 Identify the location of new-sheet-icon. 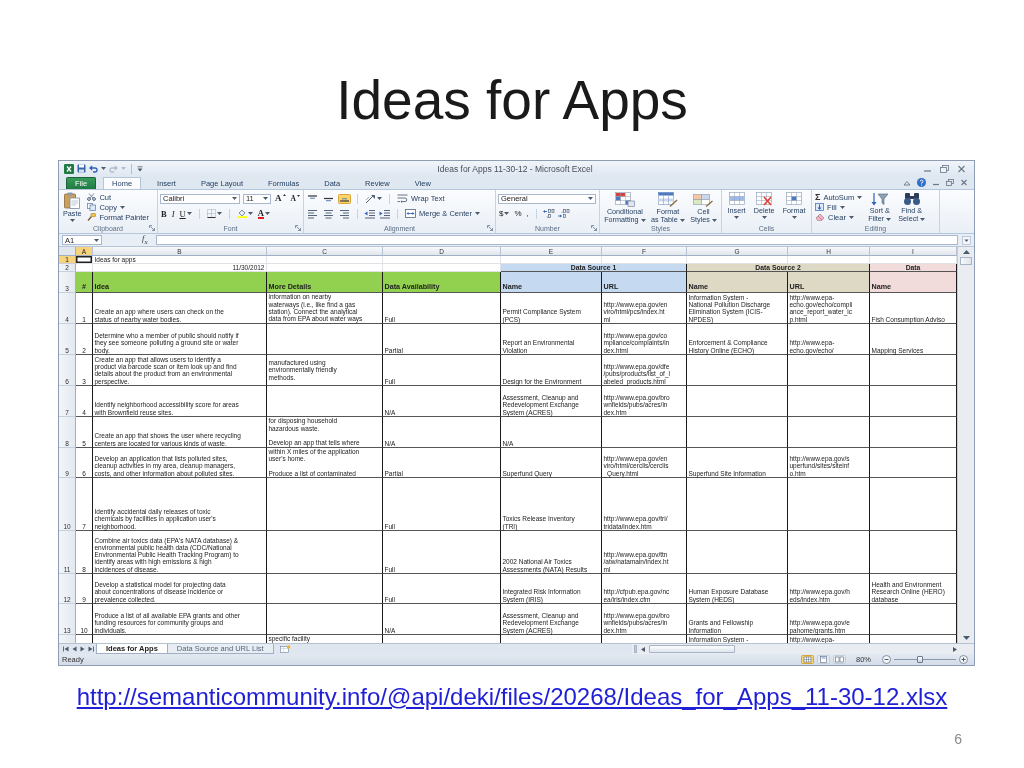
(285, 649).